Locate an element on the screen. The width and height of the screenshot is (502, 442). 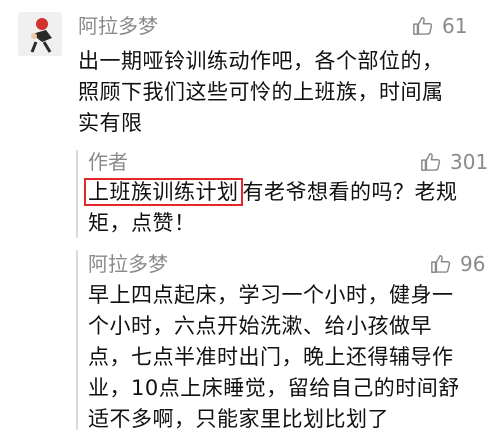
reply-user-line: 点，七点半准时出门，晚上还得辅导作 is located at coordinates (271, 357).